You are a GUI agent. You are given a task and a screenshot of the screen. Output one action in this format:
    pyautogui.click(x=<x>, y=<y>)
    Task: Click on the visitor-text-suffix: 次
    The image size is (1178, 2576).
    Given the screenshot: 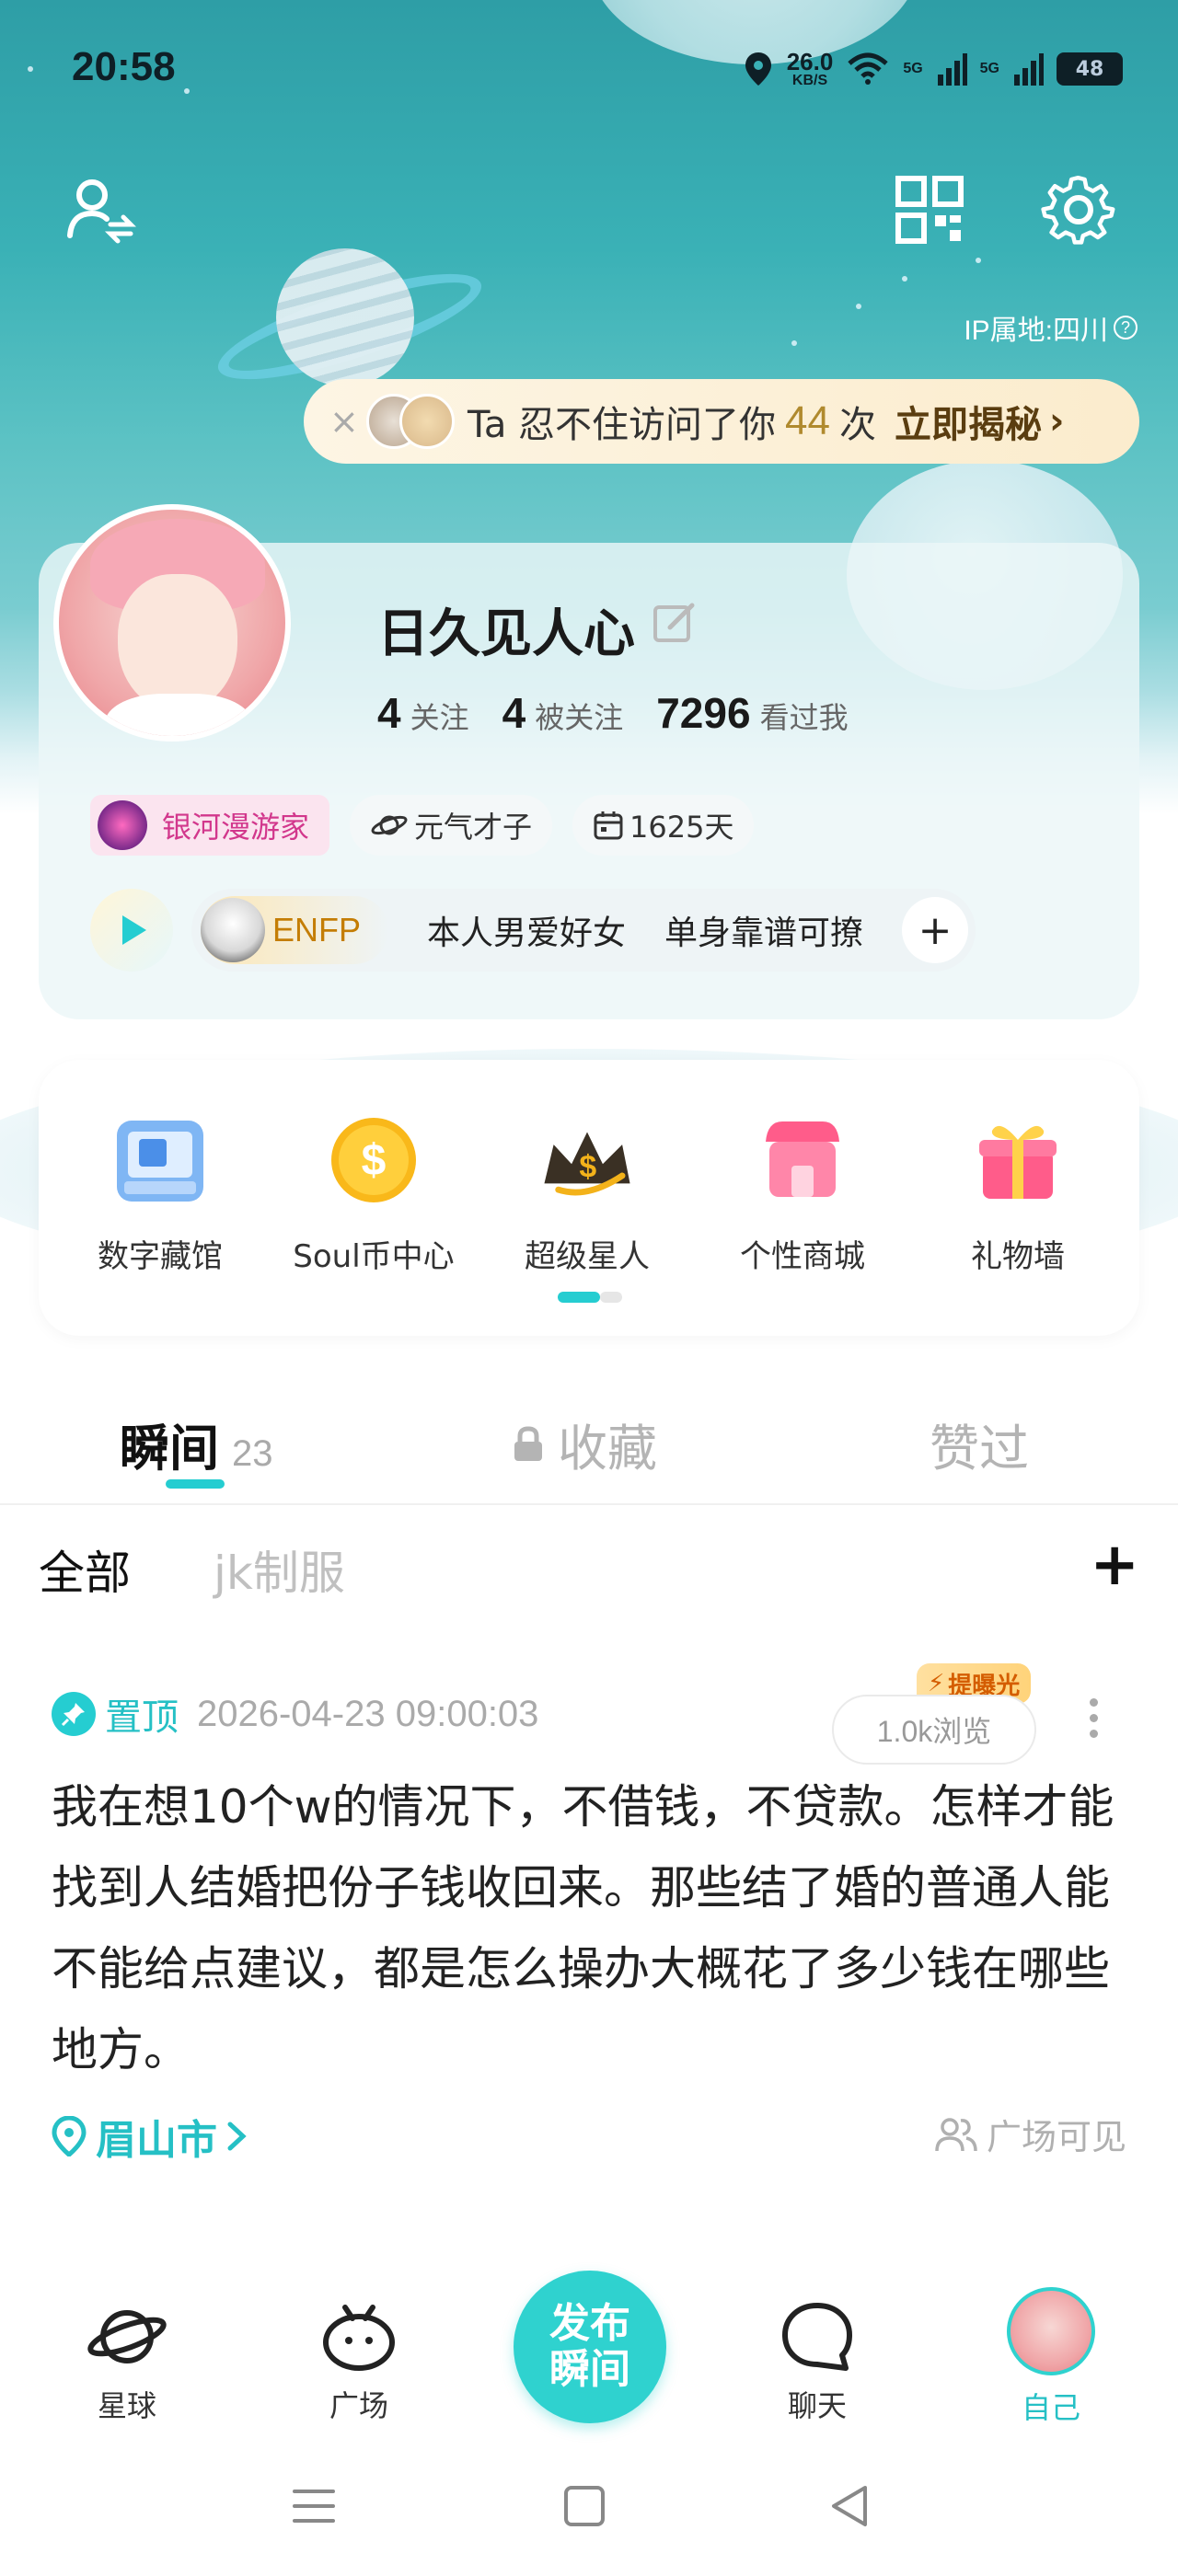 What is the action you would take?
    pyautogui.click(x=857, y=425)
    